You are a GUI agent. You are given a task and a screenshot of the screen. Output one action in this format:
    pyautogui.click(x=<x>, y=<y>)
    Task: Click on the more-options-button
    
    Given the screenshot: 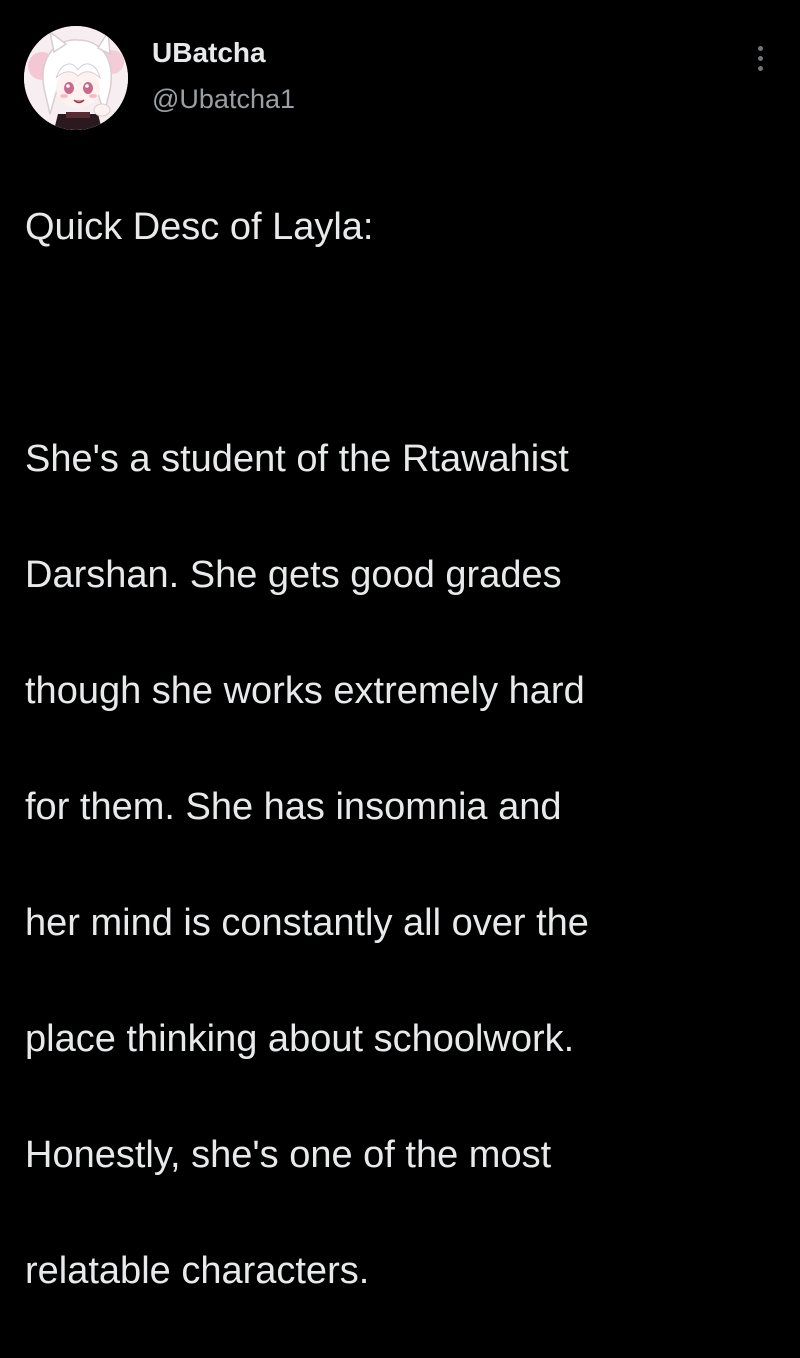 What is the action you would take?
    pyautogui.click(x=760, y=58)
    